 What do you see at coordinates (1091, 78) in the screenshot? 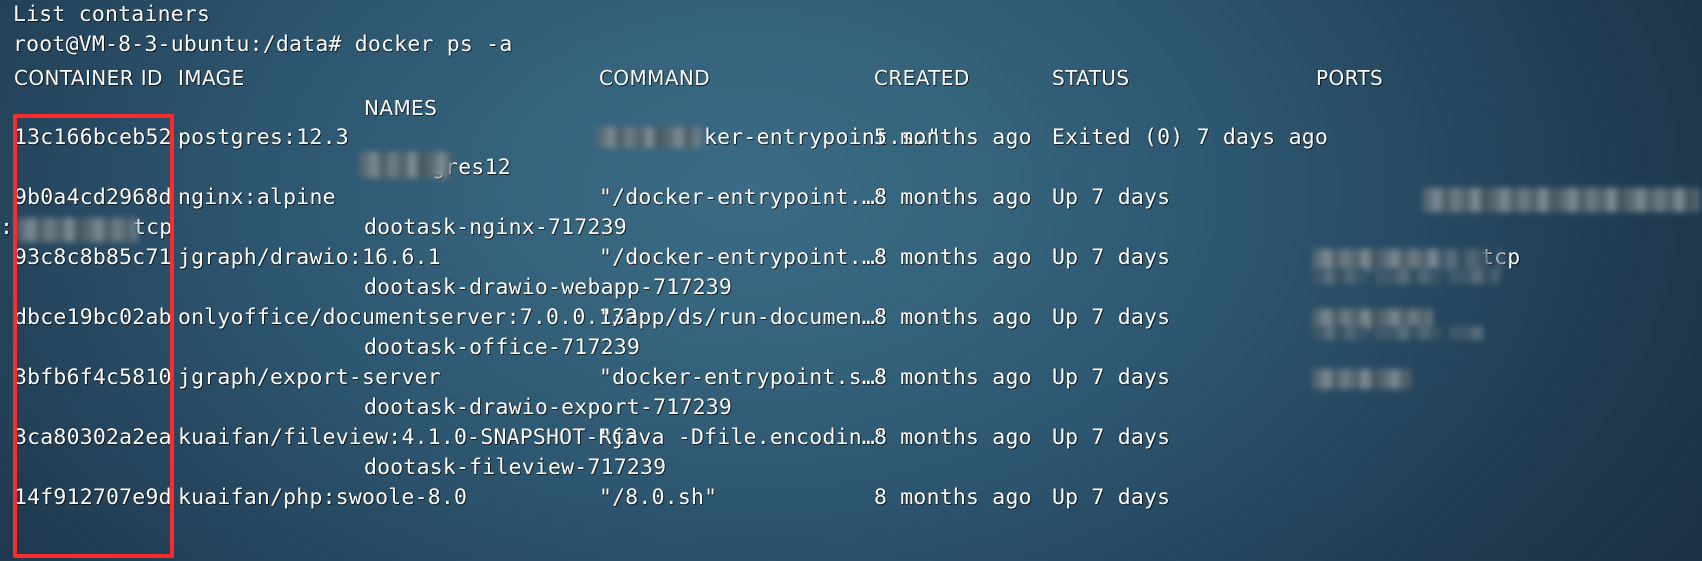
I see `column-header-status: STATUS` at bounding box center [1091, 78].